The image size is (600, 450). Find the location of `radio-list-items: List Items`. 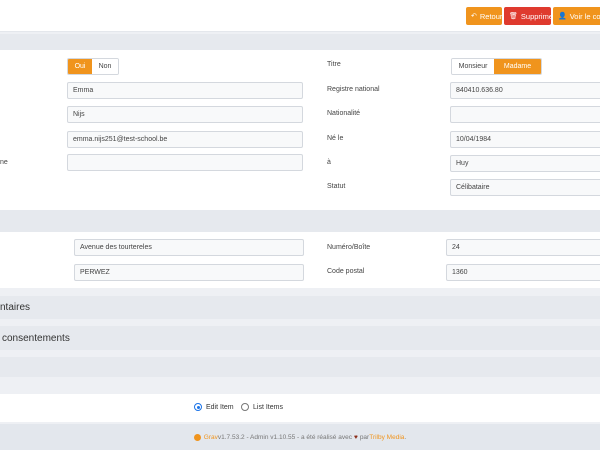

radio-list-items: List Items is located at coordinates (262, 407).